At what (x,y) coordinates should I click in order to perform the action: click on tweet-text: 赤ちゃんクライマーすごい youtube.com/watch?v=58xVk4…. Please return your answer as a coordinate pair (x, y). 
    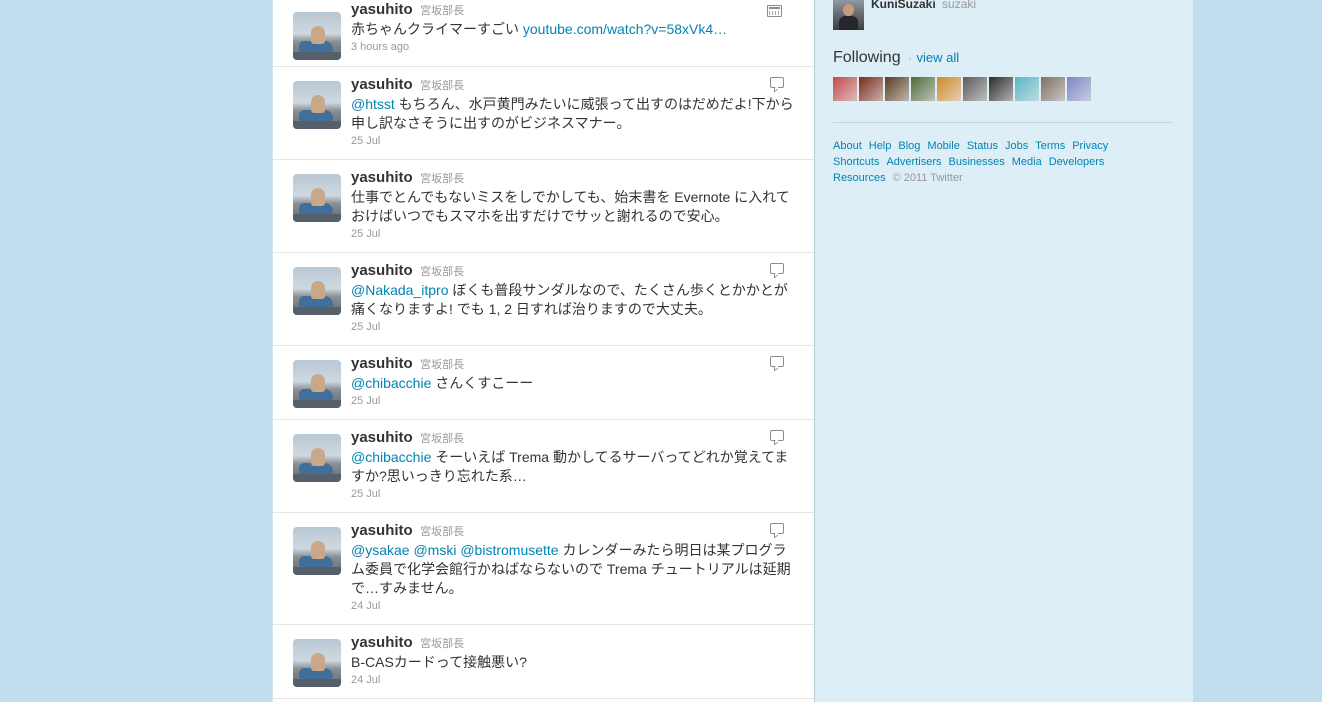
    Looking at the image, I should click on (573, 29).